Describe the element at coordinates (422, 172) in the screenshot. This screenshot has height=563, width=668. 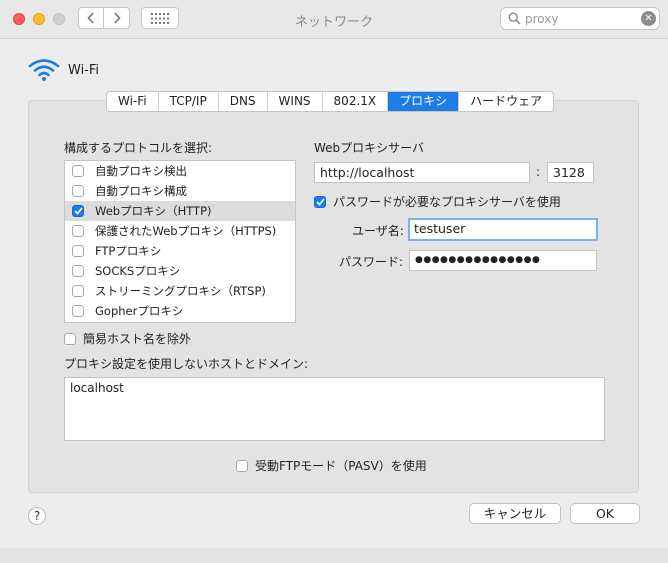
I see `proxy-host-input: http://localhost` at that location.